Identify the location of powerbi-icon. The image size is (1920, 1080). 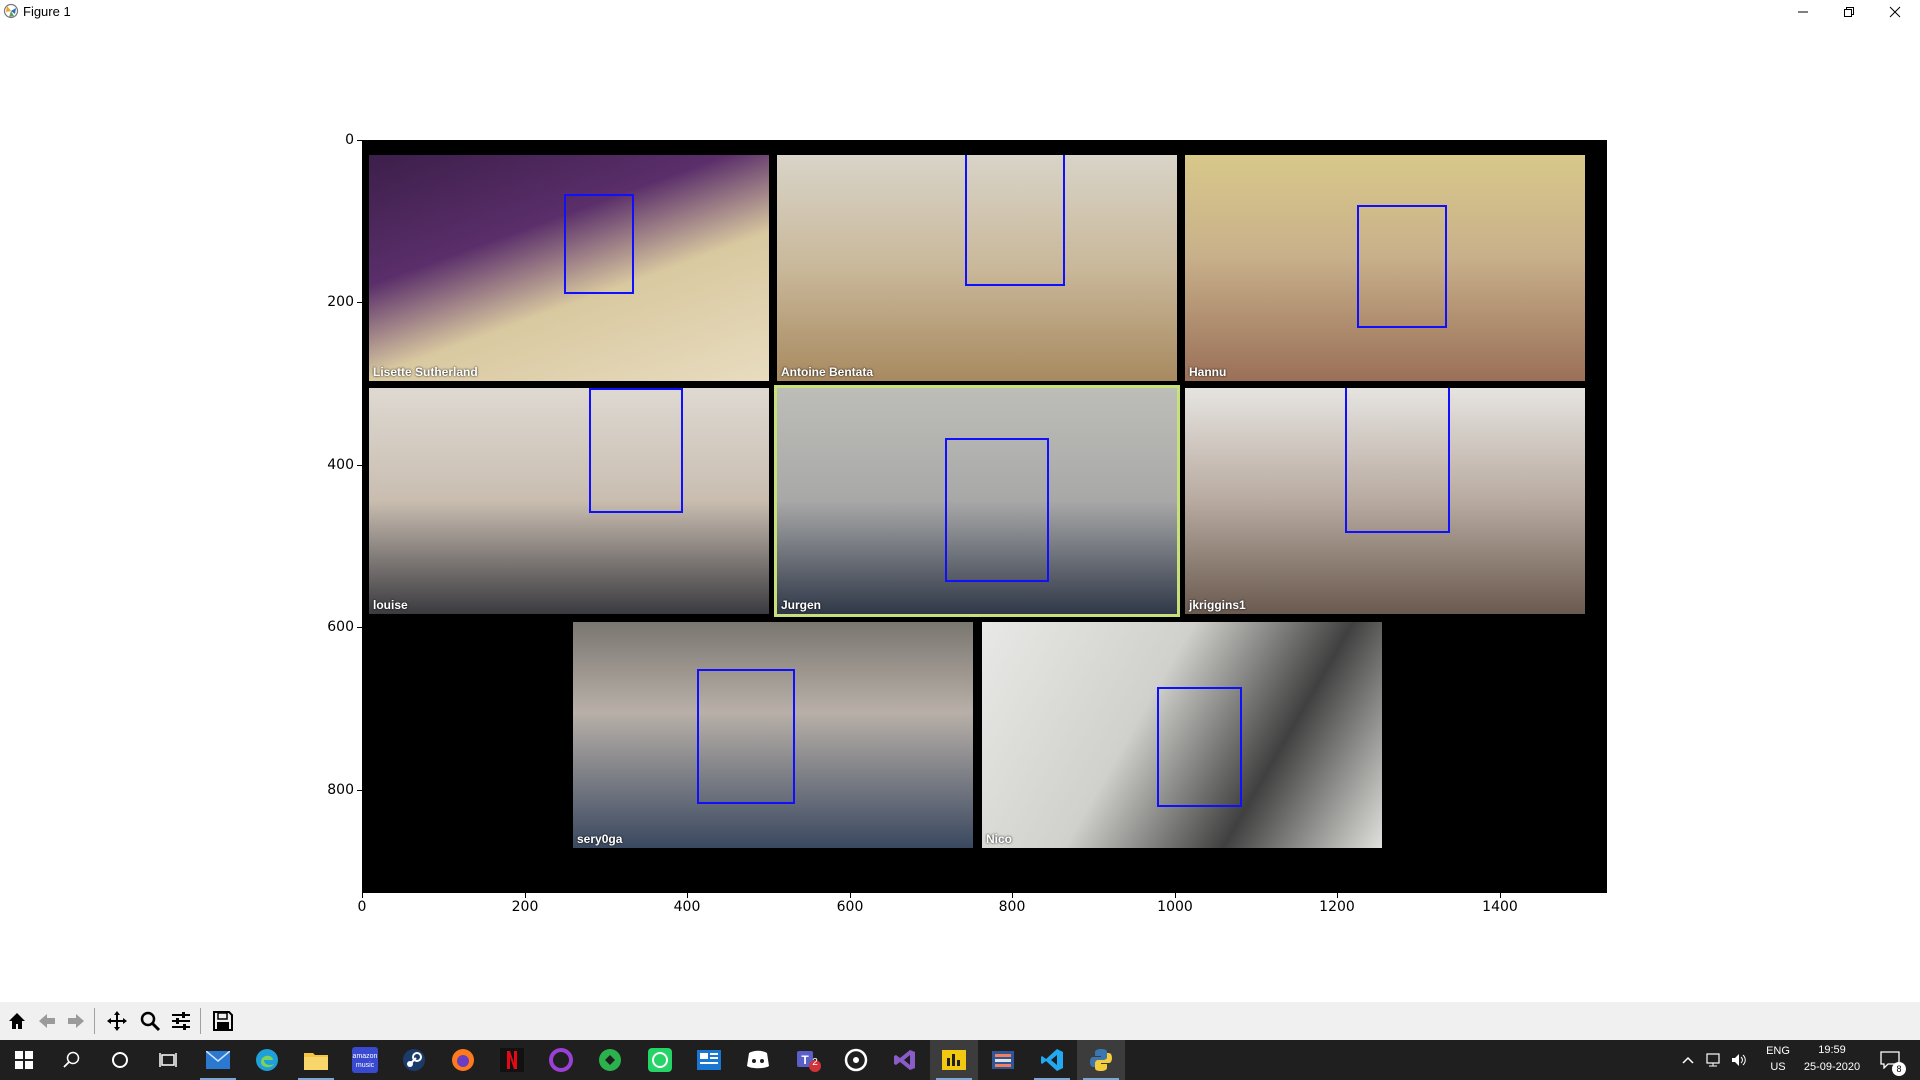
(954, 1060).